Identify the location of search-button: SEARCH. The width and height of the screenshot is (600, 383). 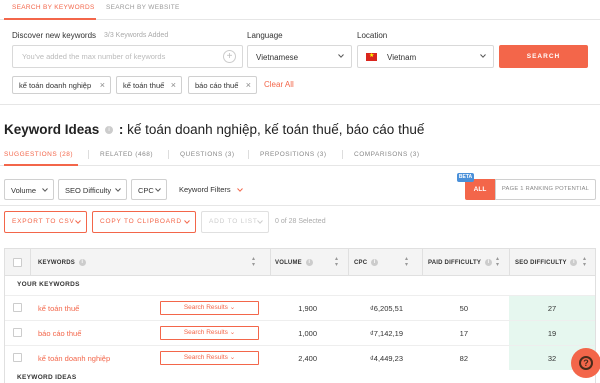
(543, 56).